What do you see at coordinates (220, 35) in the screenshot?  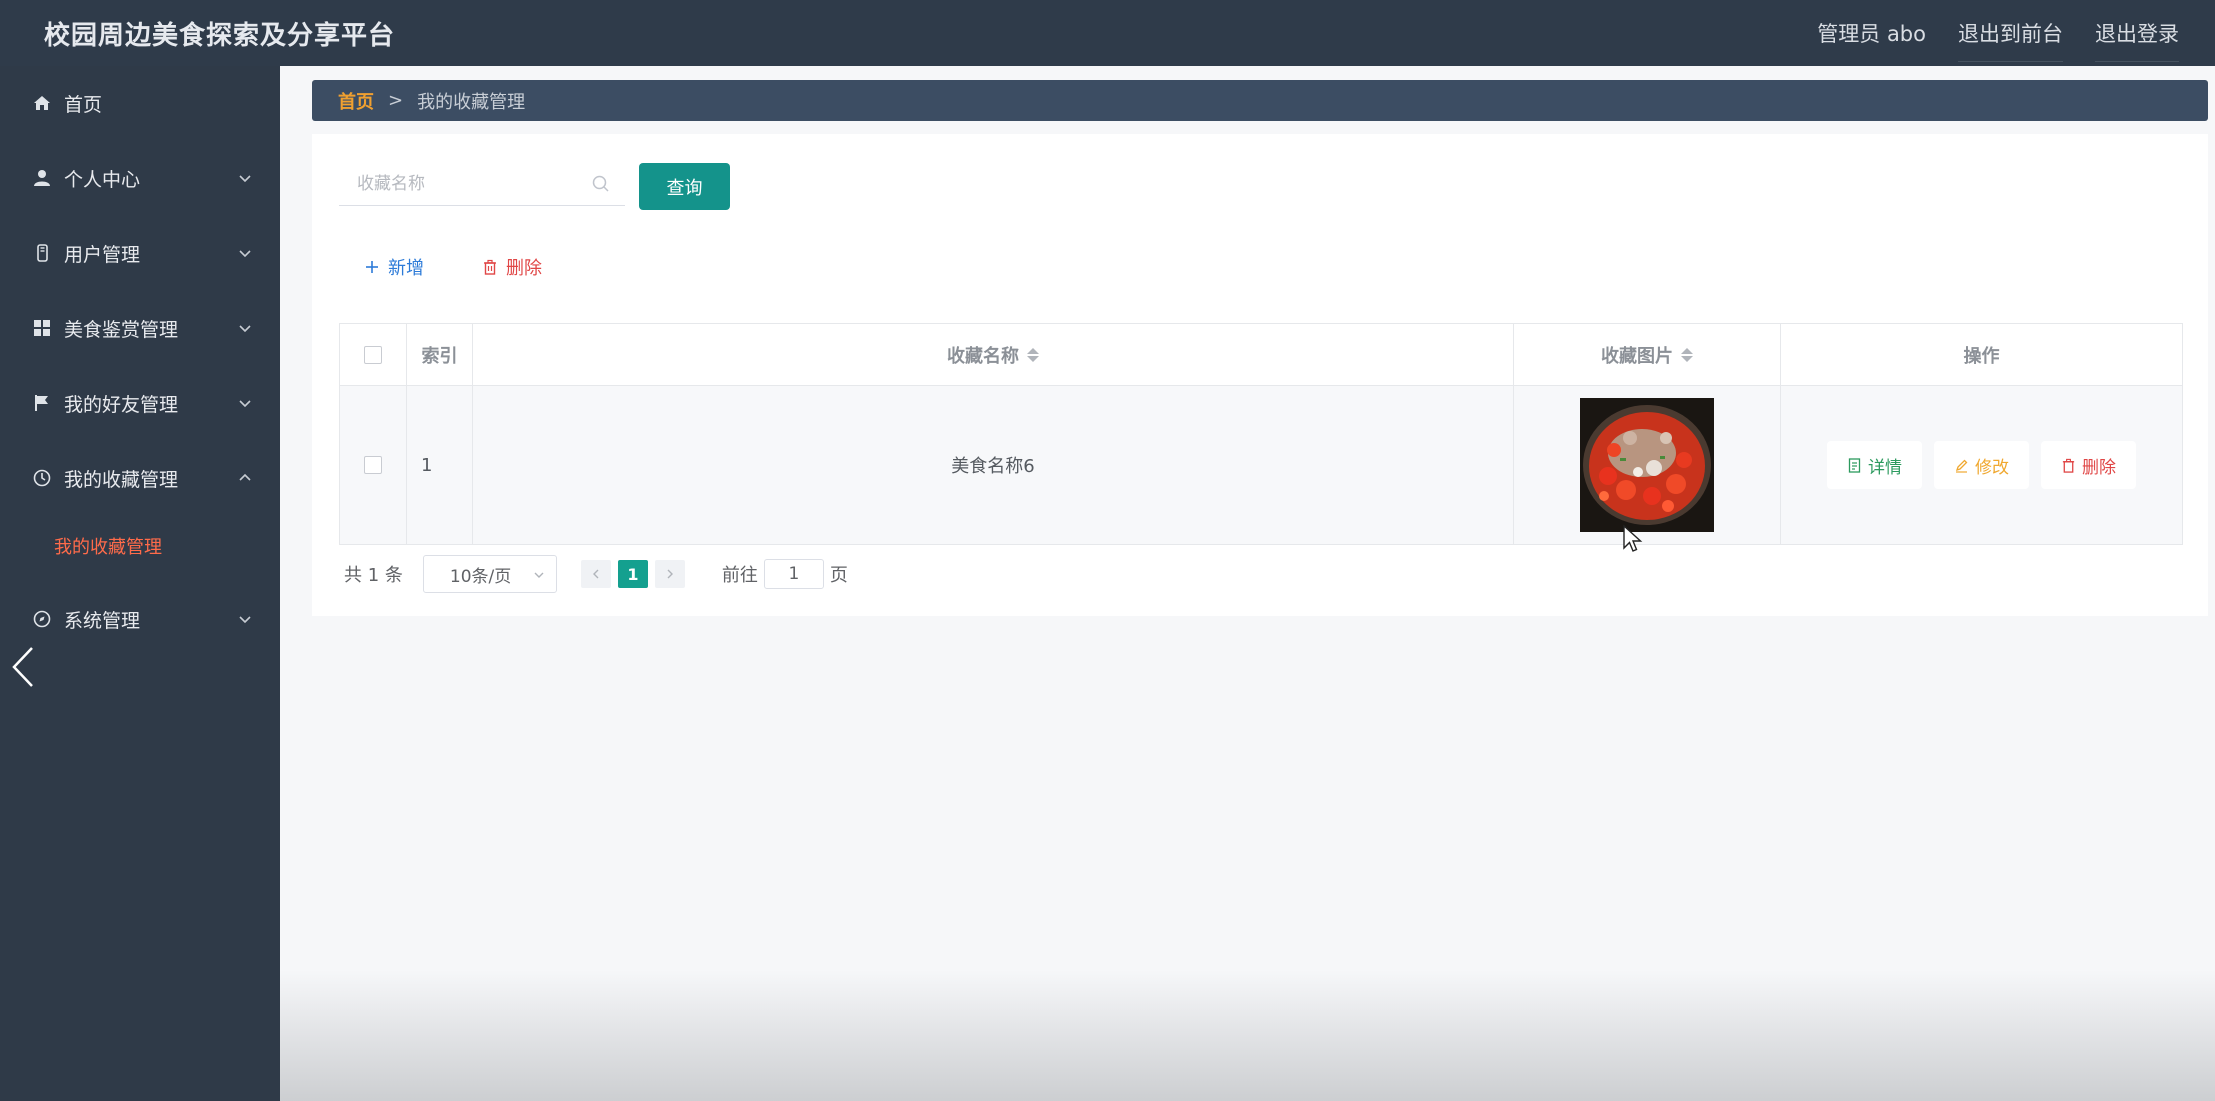 I see `app-title: 校园周边美食探索及分享平台` at bounding box center [220, 35].